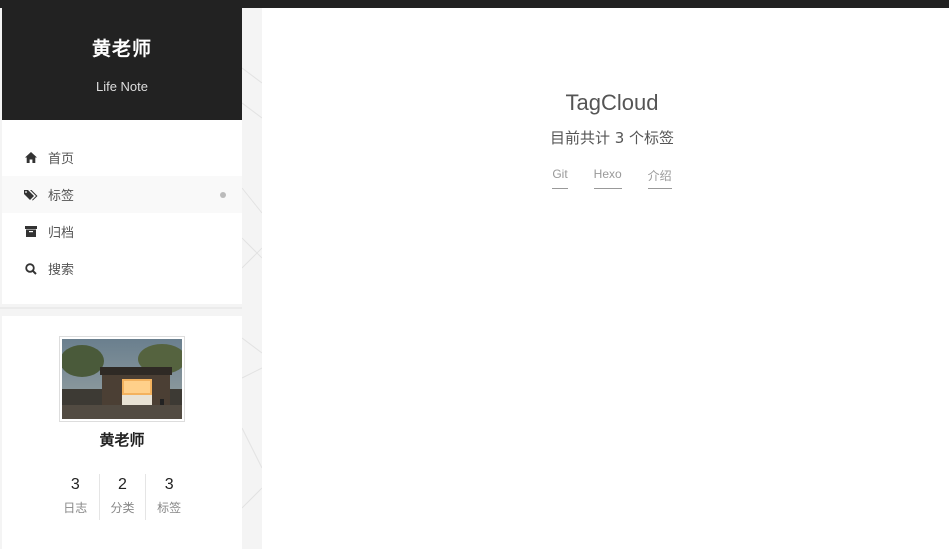 The width and height of the screenshot is (949, 549). What do you see at coordinates (122, 64) in the screenshot?
I see `site-brand: 黄老师 Life Note` at bounding box center [122, 64].